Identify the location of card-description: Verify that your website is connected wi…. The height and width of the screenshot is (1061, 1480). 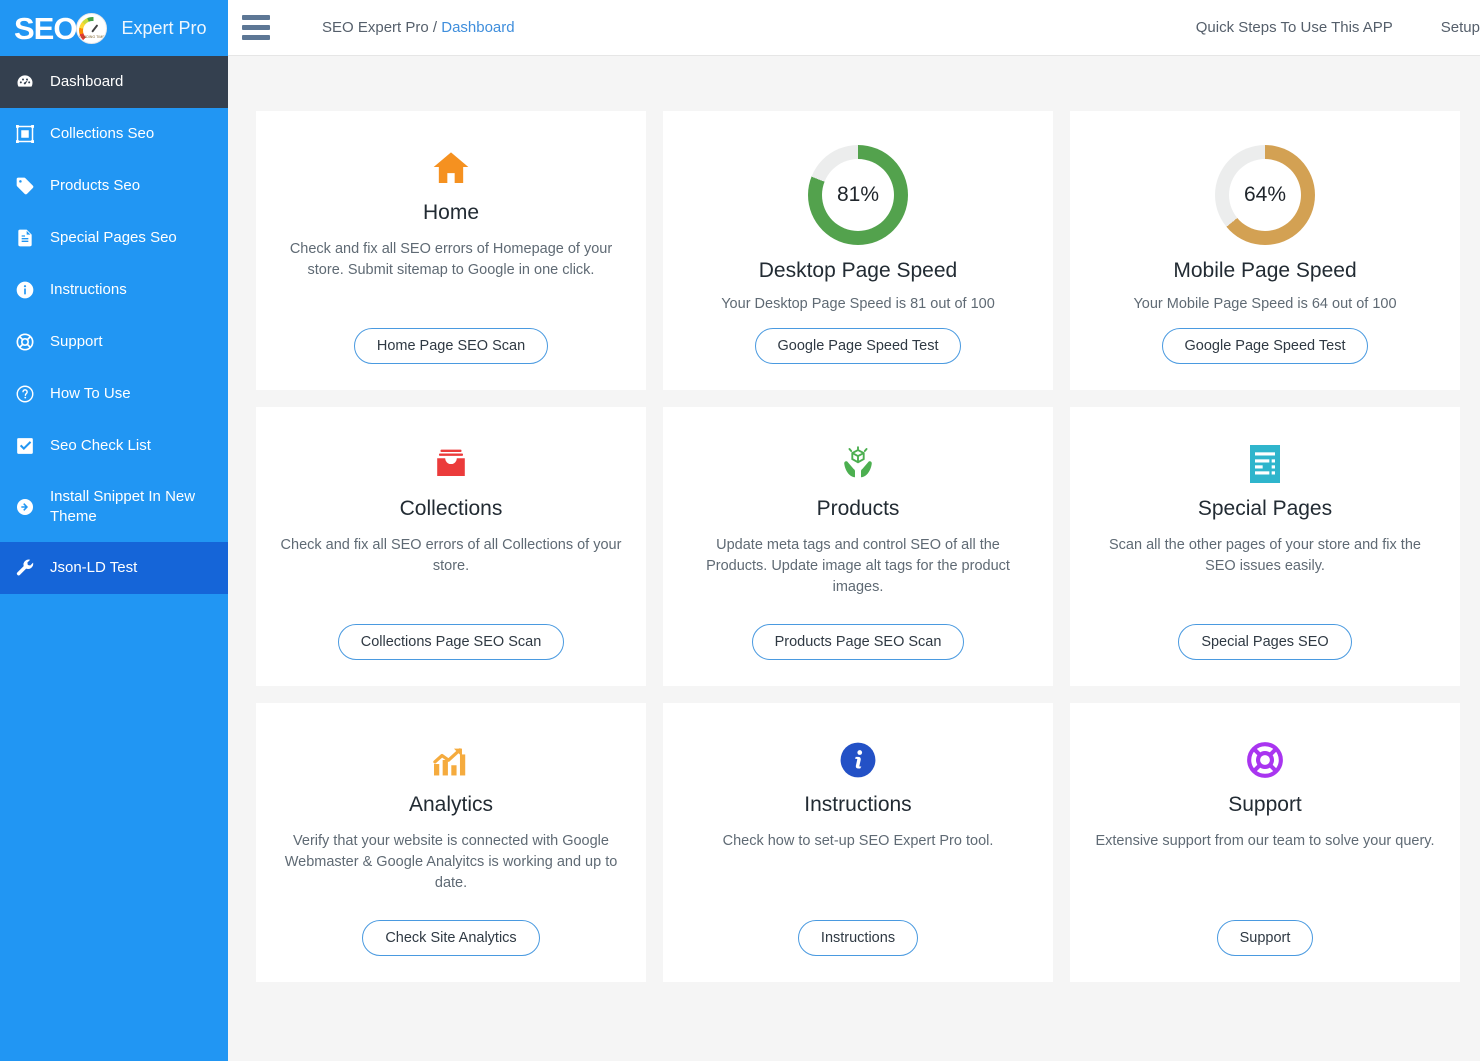
(451, 862).